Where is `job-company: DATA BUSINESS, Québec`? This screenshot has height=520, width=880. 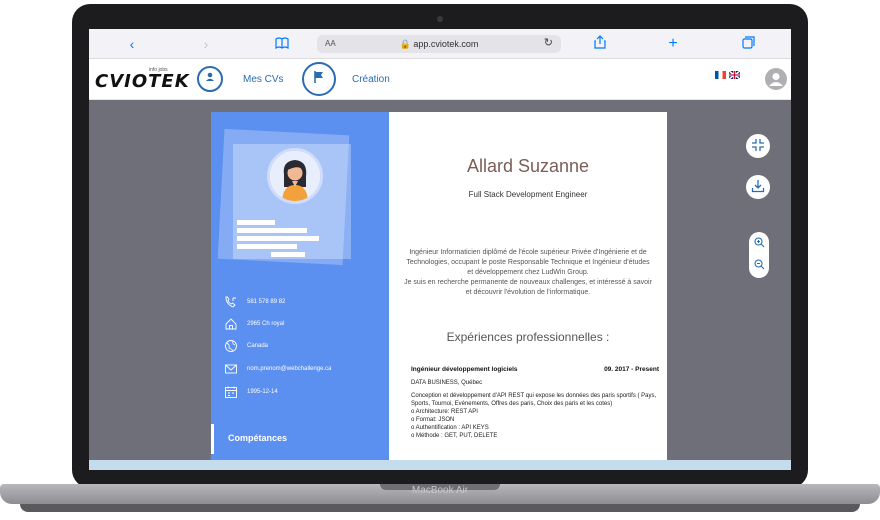
job-company: DATA BUSINESS, Québec is located at coordinates (447, 383).